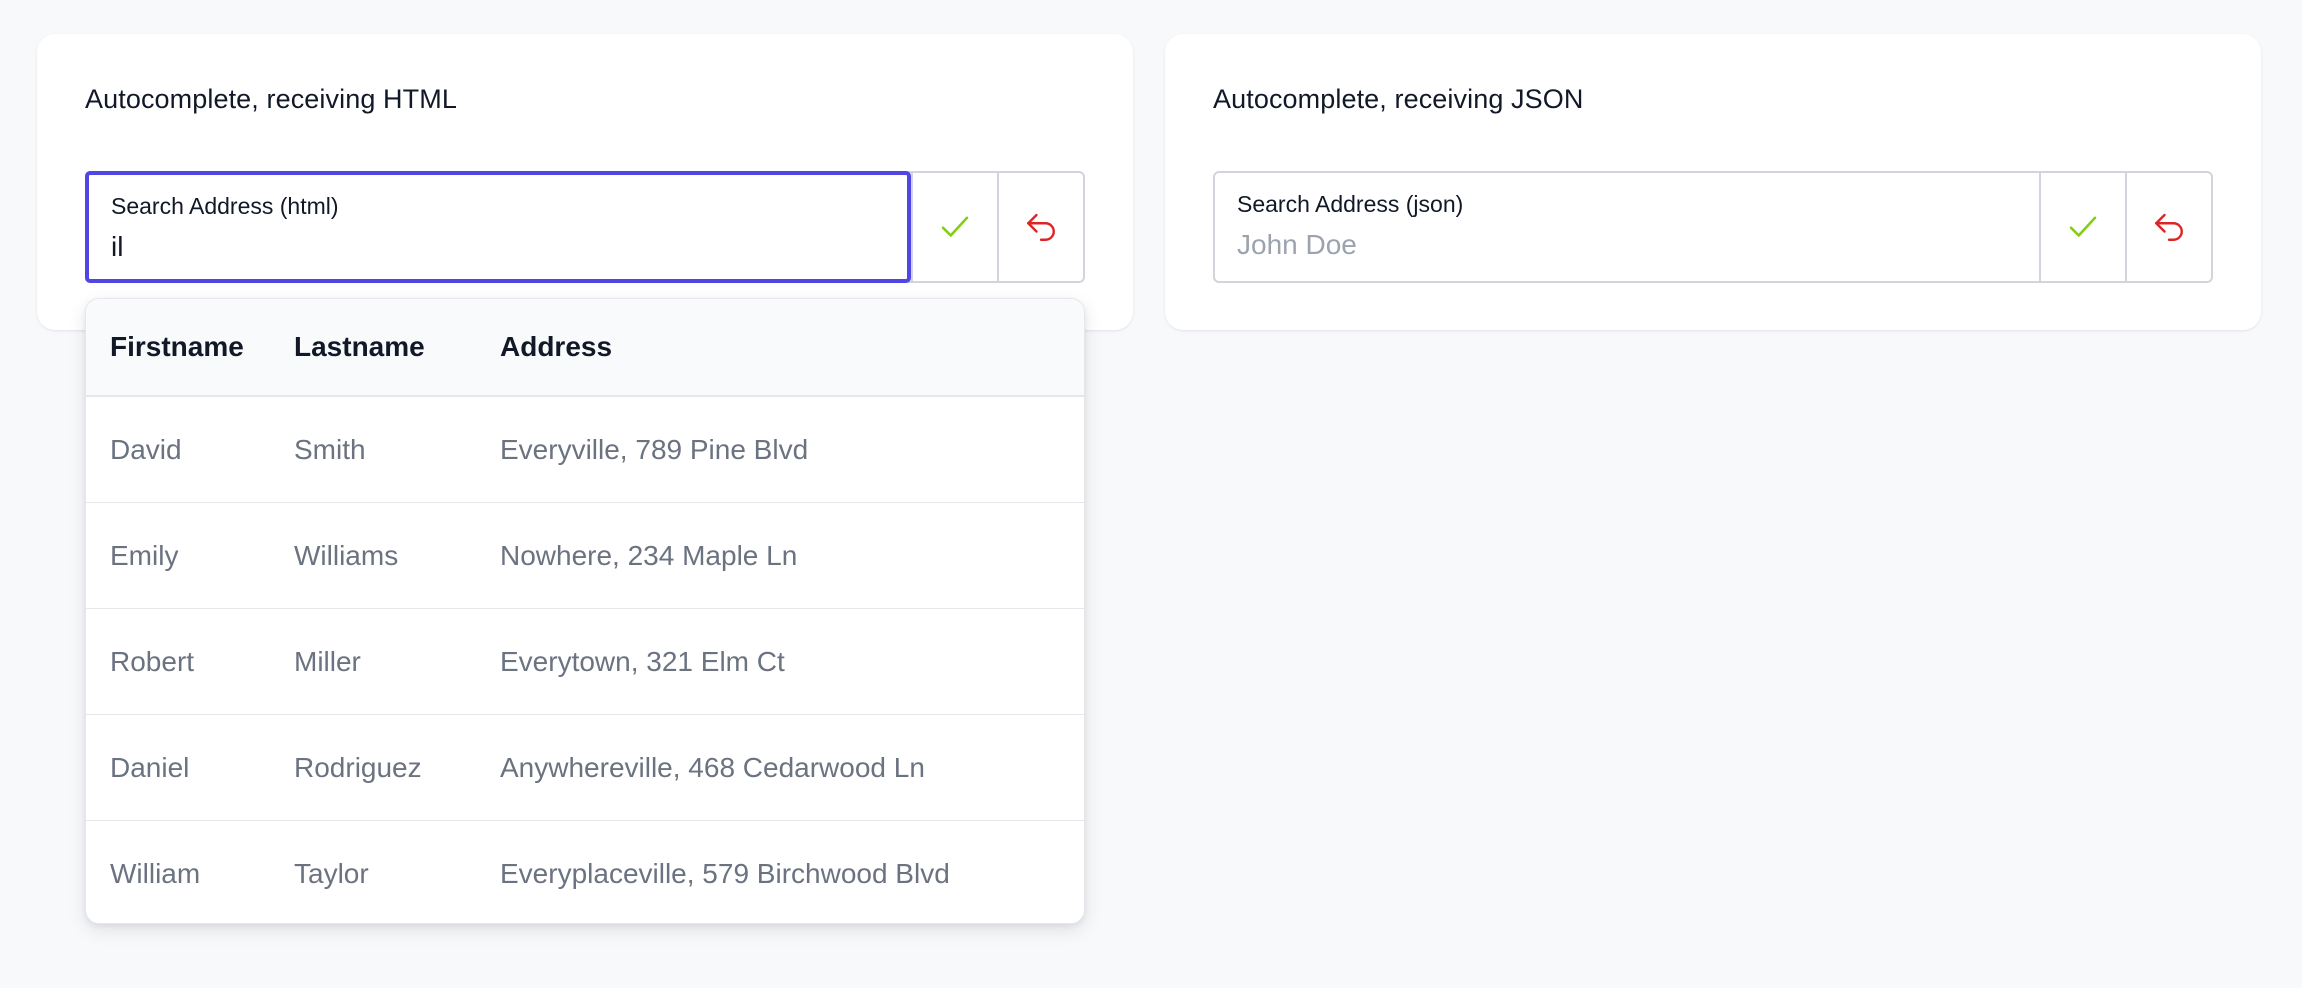  I want to click on search-address-json-group: Search Address (json), so click(1713, 227).